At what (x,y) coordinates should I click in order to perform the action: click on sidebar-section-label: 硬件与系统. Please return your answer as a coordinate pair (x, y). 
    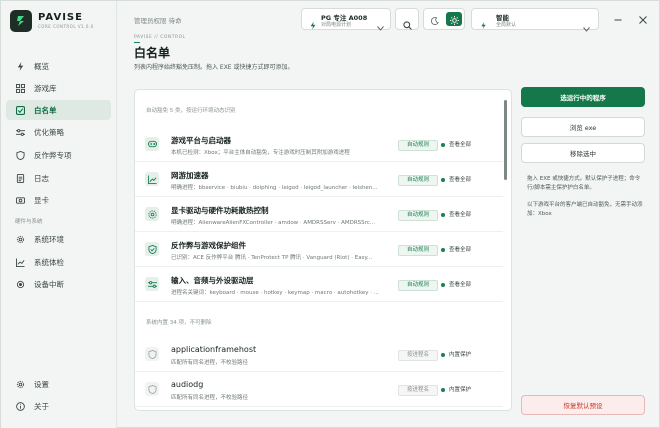
    Looking at the image, I should click on (29, 222).